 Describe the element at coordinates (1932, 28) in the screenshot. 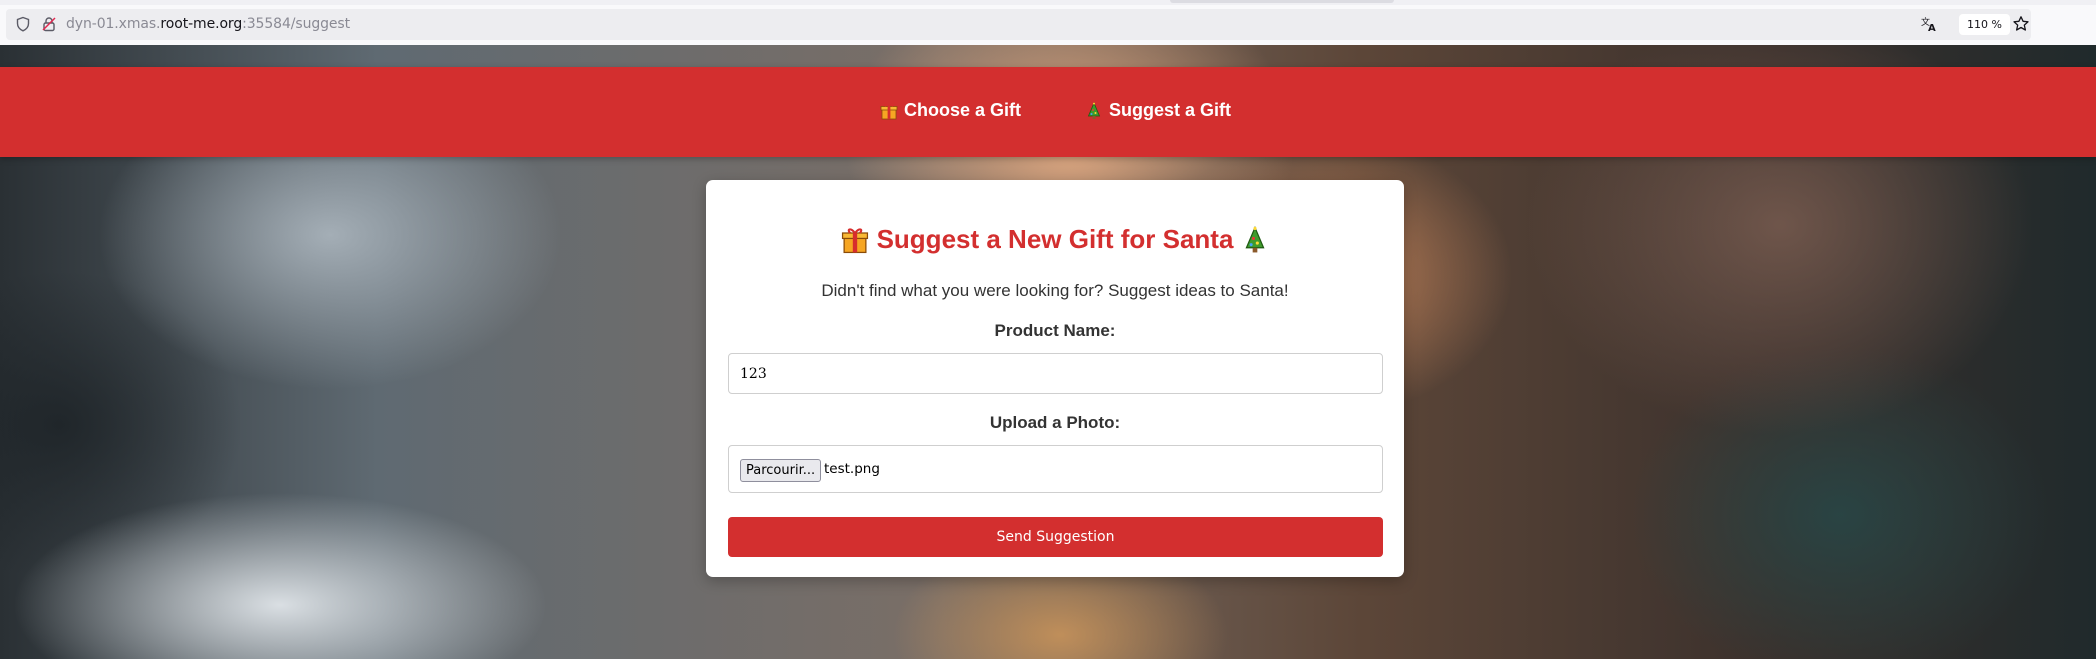

I see `svg-text: A` at that location.